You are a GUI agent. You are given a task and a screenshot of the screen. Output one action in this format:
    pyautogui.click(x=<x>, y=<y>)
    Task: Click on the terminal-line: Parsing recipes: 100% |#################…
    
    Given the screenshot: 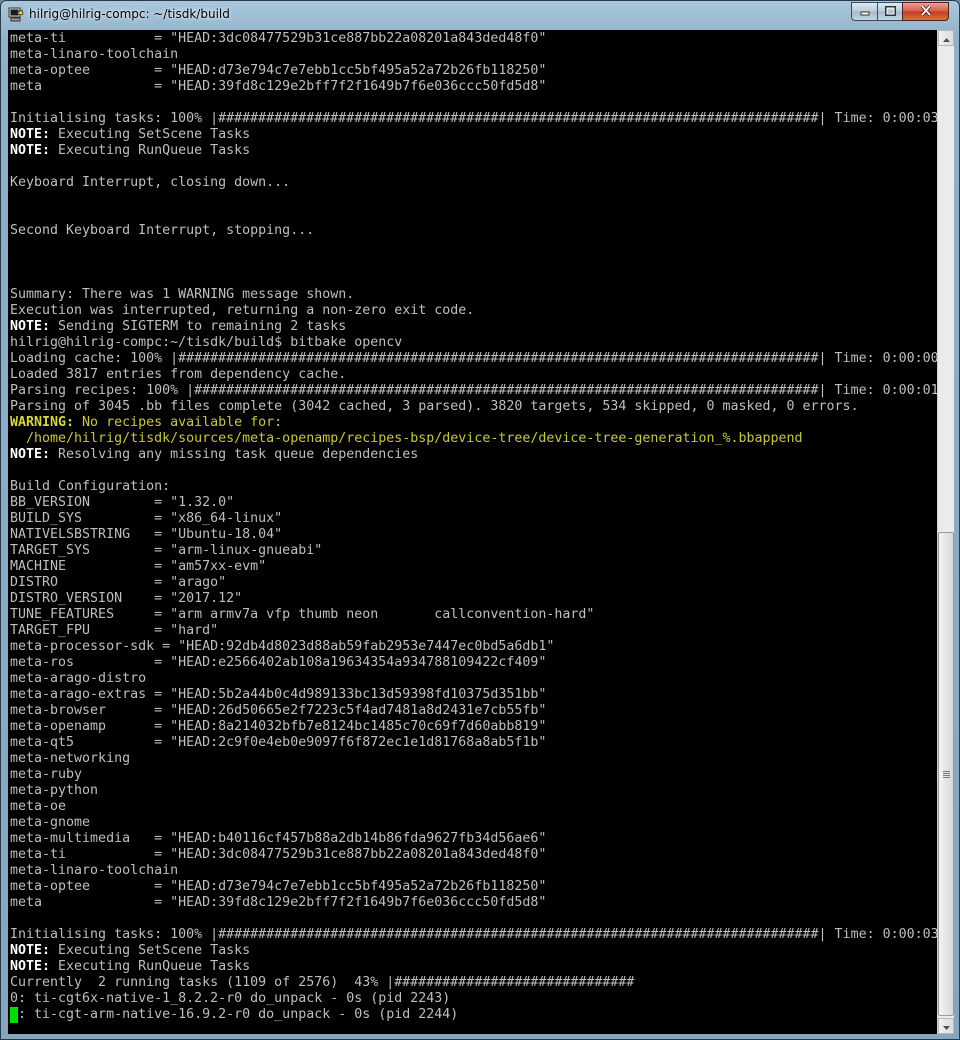 What is the action you would take?
    pyautogui.click(x=473, y=391)
    